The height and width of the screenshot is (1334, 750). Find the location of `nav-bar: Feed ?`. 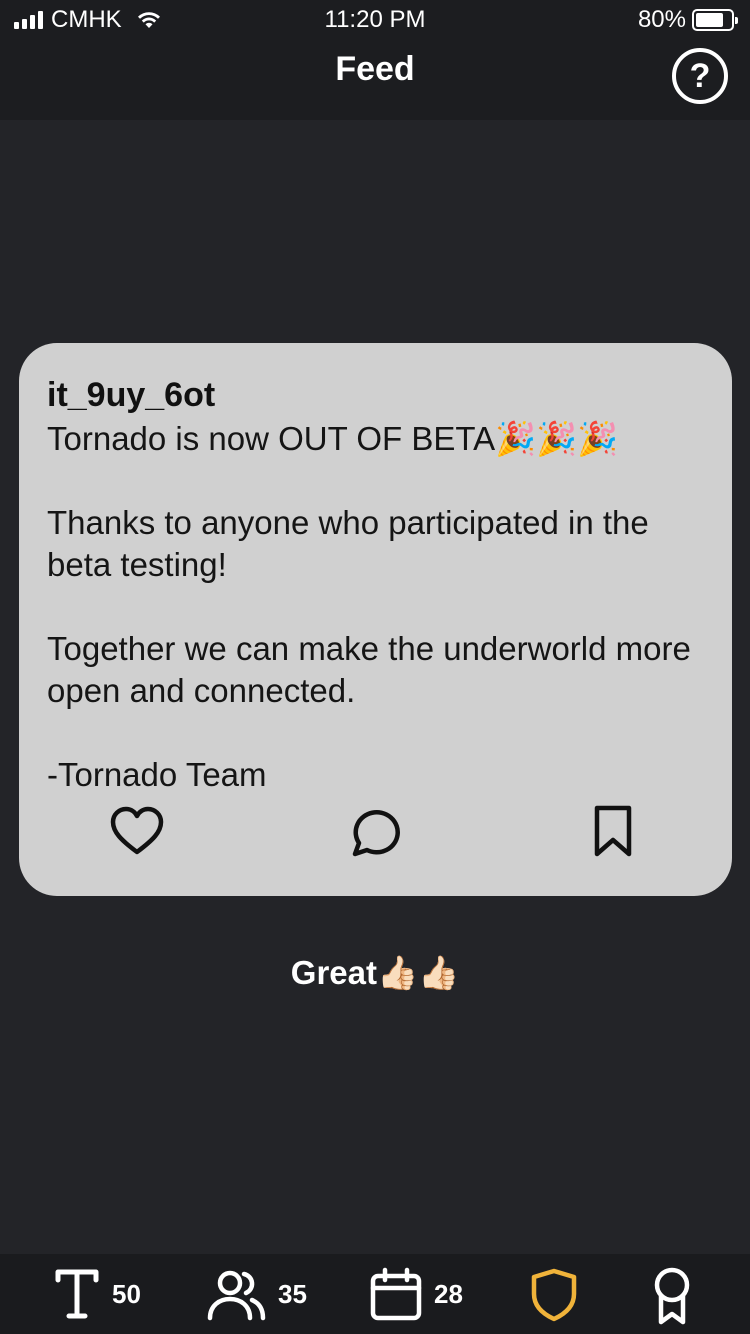

nav-bar: Feed ? is located at coordinates (375, 80).